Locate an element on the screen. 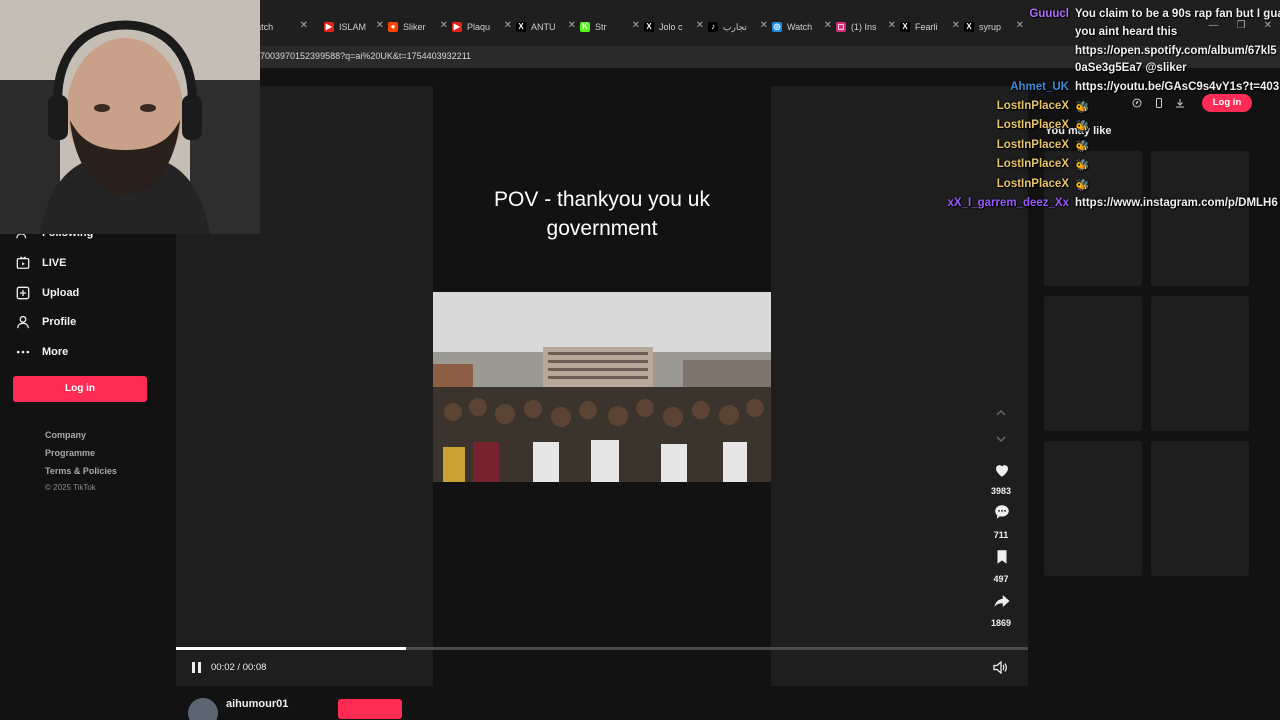 The width and height of the screenshot is (1280, 720). follow-button is located at coordinates (370, 709).